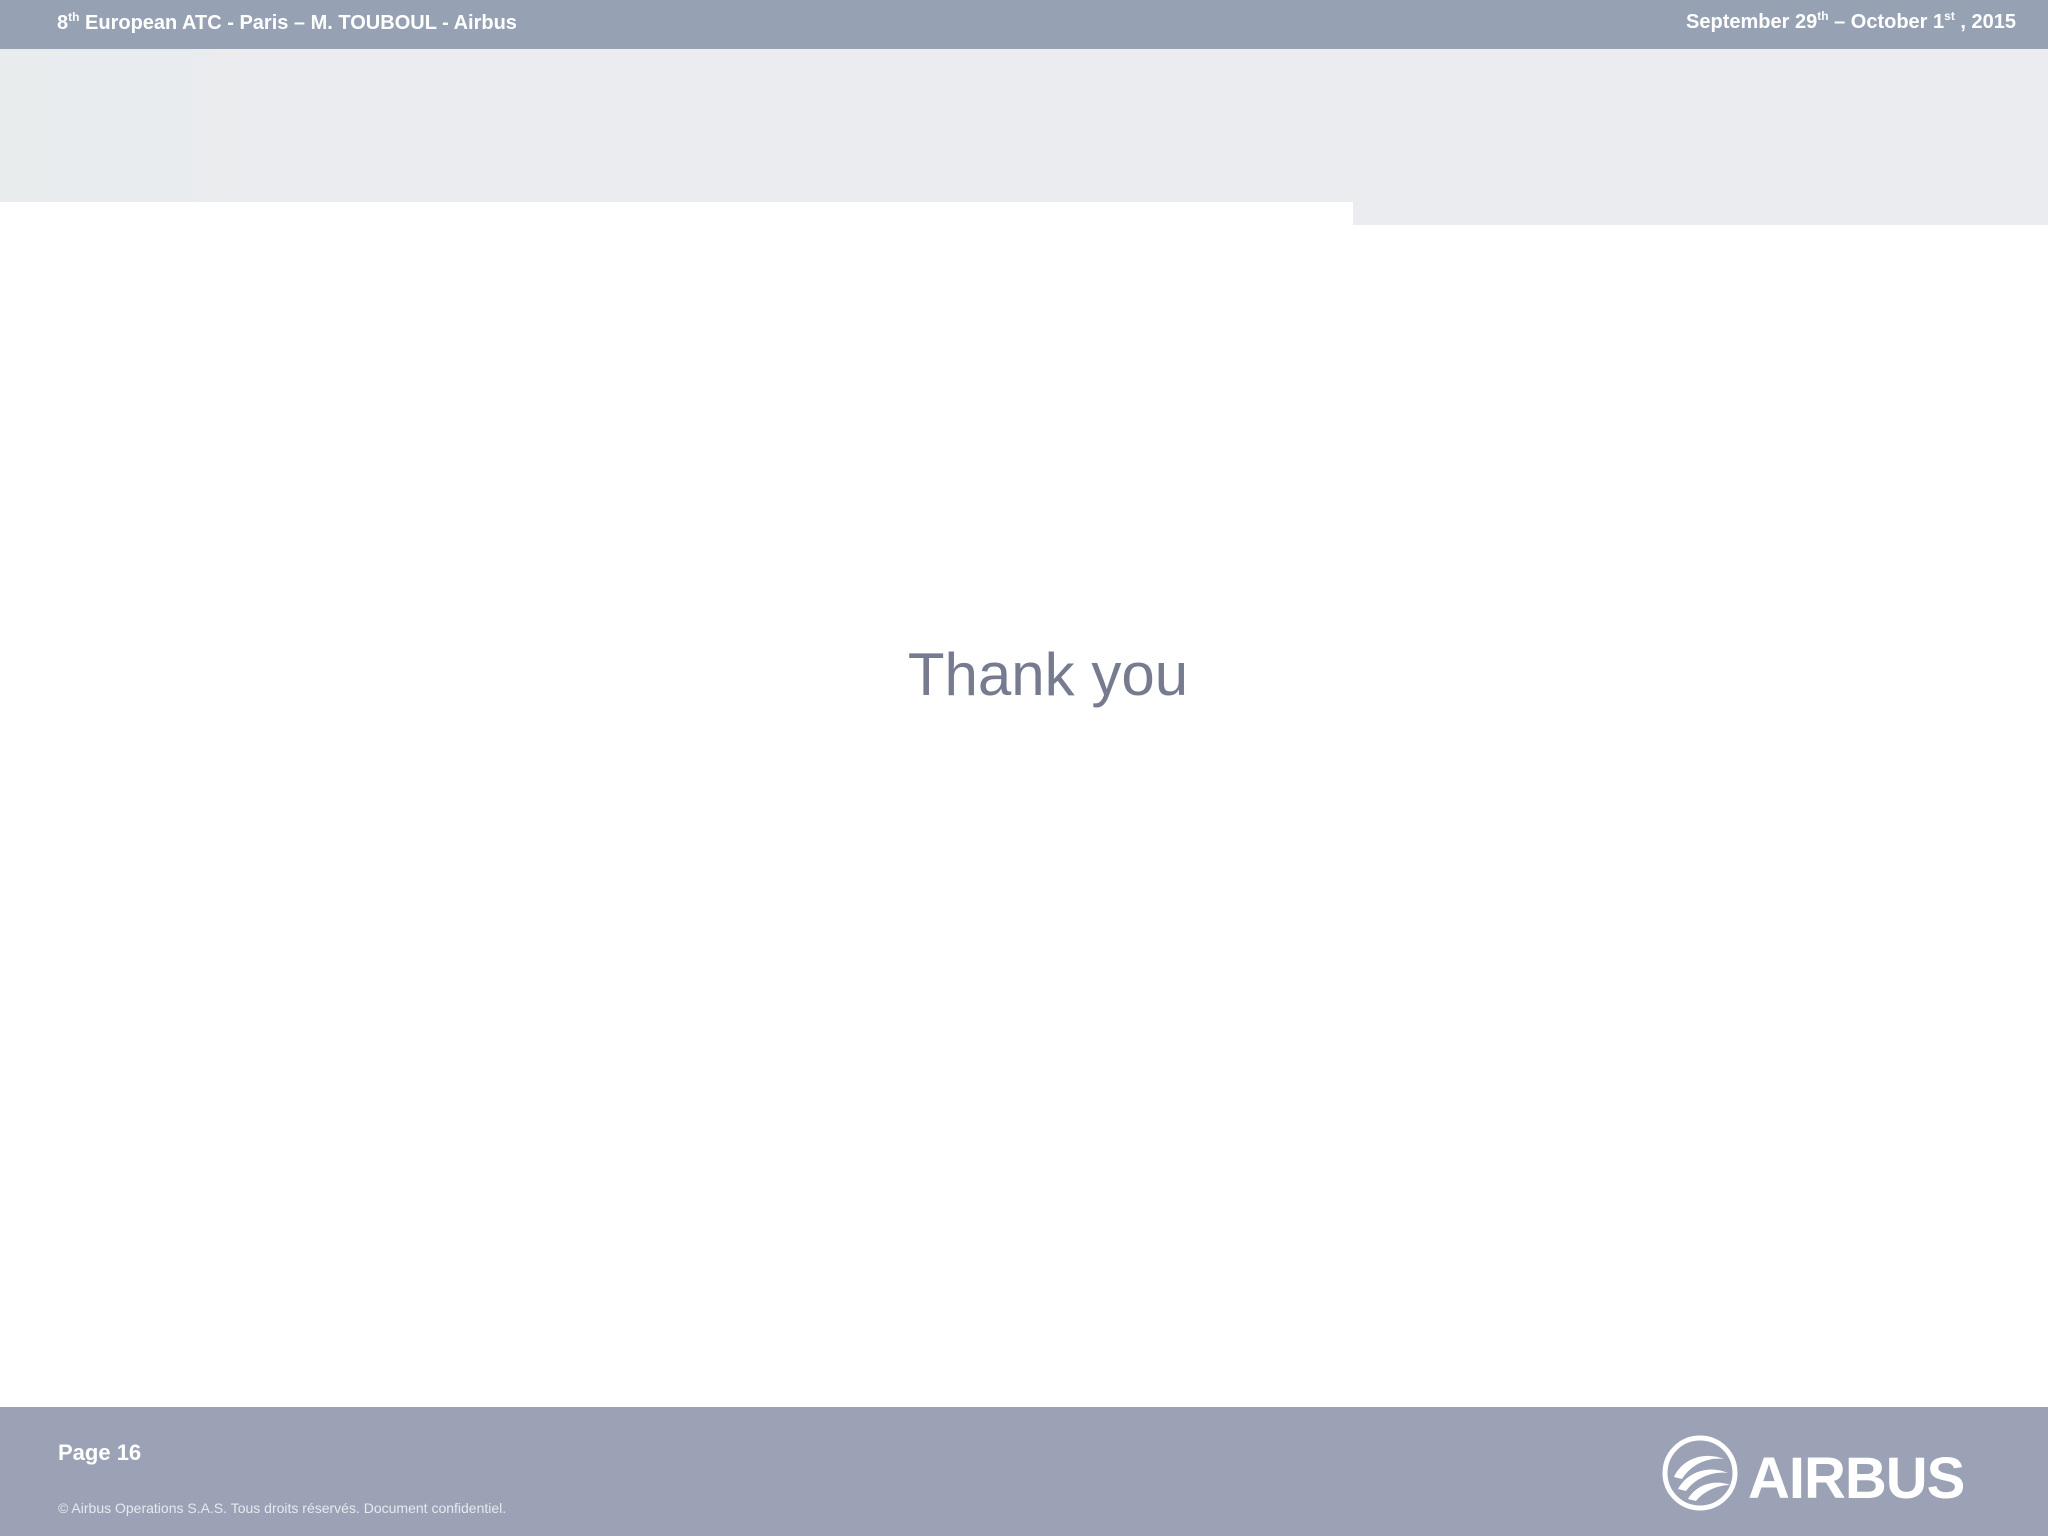 The width and height of the screenshot is (2048, 1536). Describe the element at coordinates (1823, 16) in the screenshot. I see `date-start-ordinal: th` at that location.